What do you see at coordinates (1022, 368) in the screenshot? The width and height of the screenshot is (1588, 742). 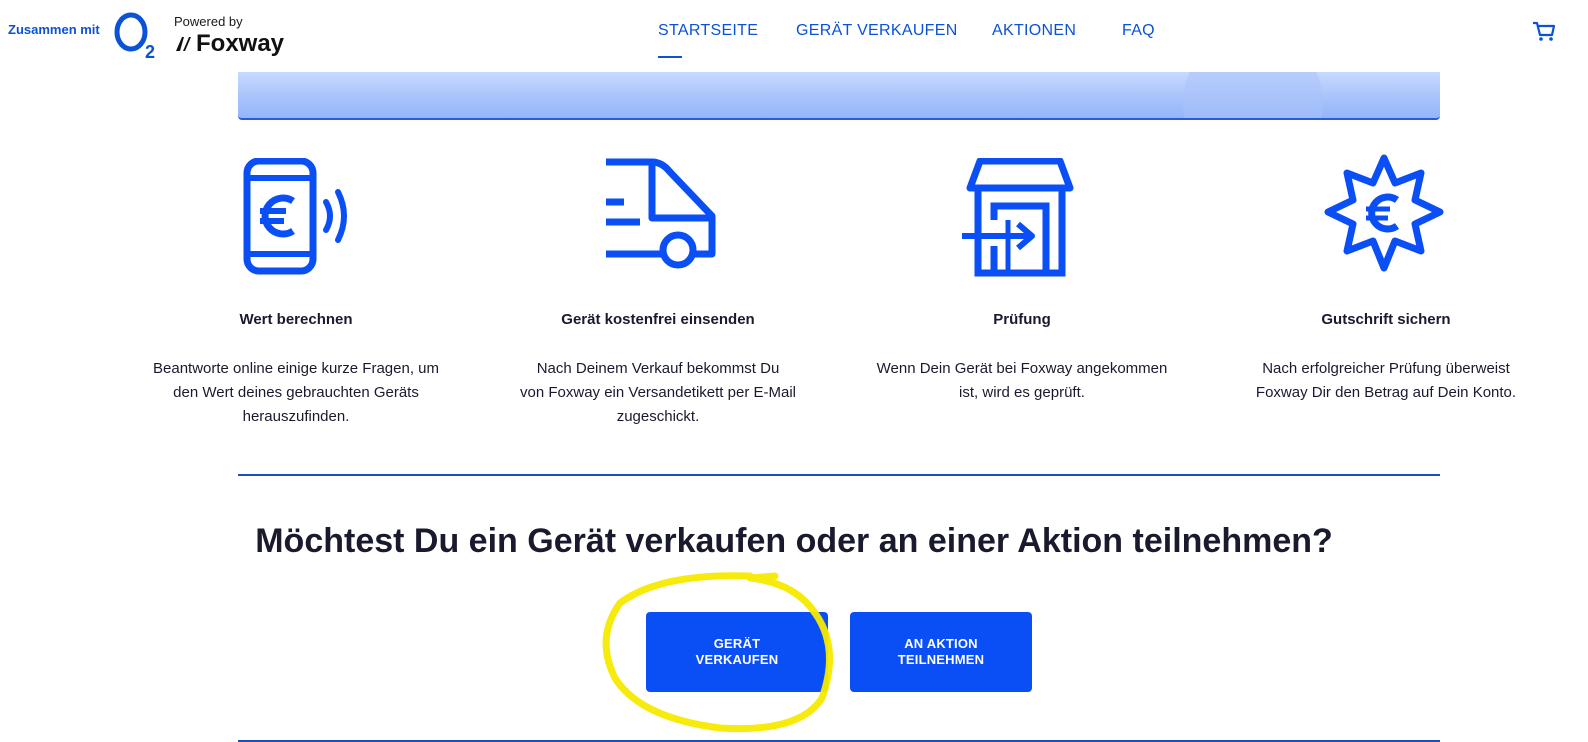 I see `step-desc-line: Wenn Dein Gerät bei Foxway angekommen` at bounding box center [1022, 368].